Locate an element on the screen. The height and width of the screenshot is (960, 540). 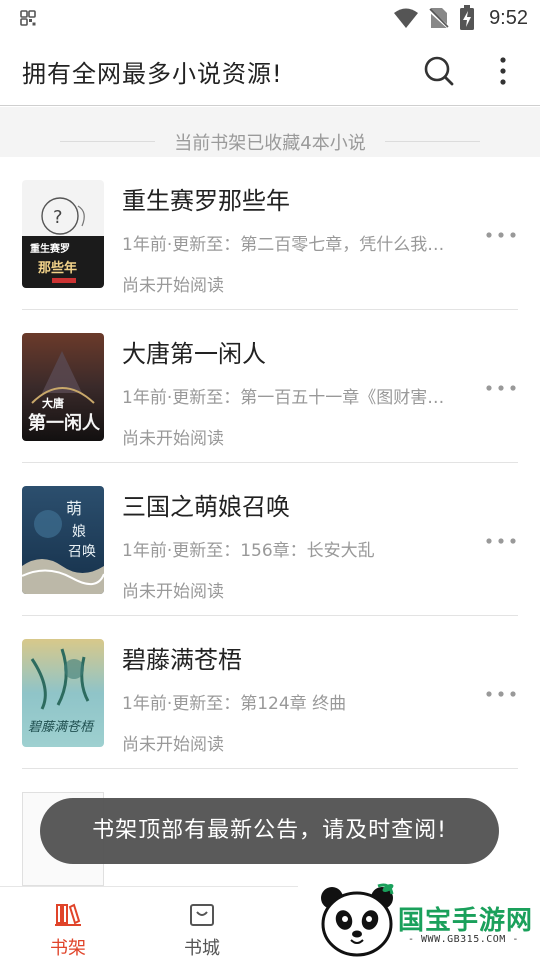
status-time: 9:52 is located at coordinates (508, 17).